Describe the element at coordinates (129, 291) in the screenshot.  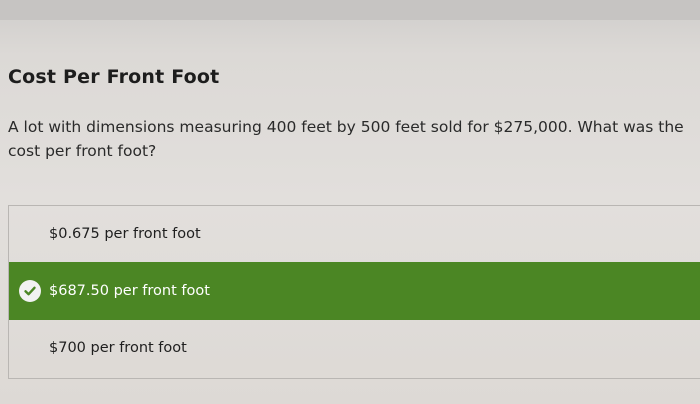
I see `answer-option-label: $687.50 per front foot` at that location.